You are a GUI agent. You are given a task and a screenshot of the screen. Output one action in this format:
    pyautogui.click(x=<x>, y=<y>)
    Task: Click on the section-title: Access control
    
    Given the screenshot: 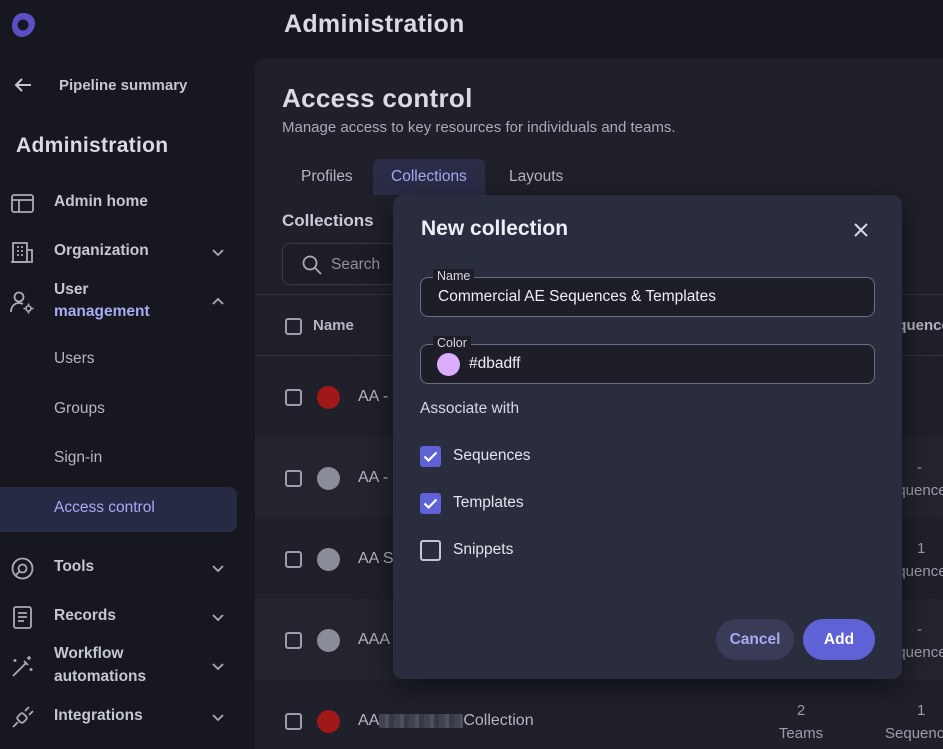 What is the action you would take?
    pyautogui.click(x=377, y=98)
    